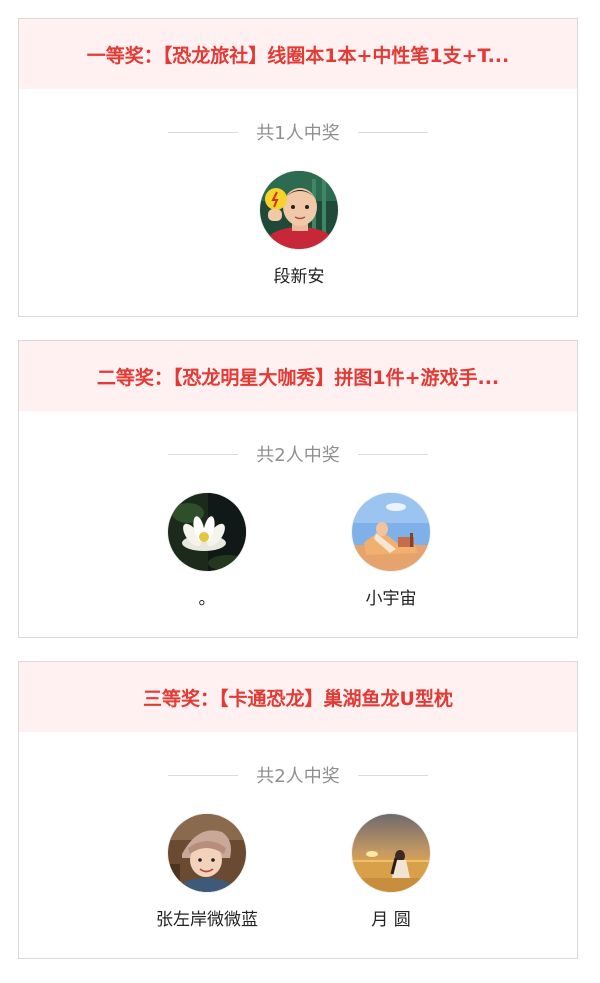 The height and width of the screenshot is (983, 600). What do you see at coordinates (391, 920) in the screenshot?
I see `winner-name: 月 圆` at bounding box center [391, 920].